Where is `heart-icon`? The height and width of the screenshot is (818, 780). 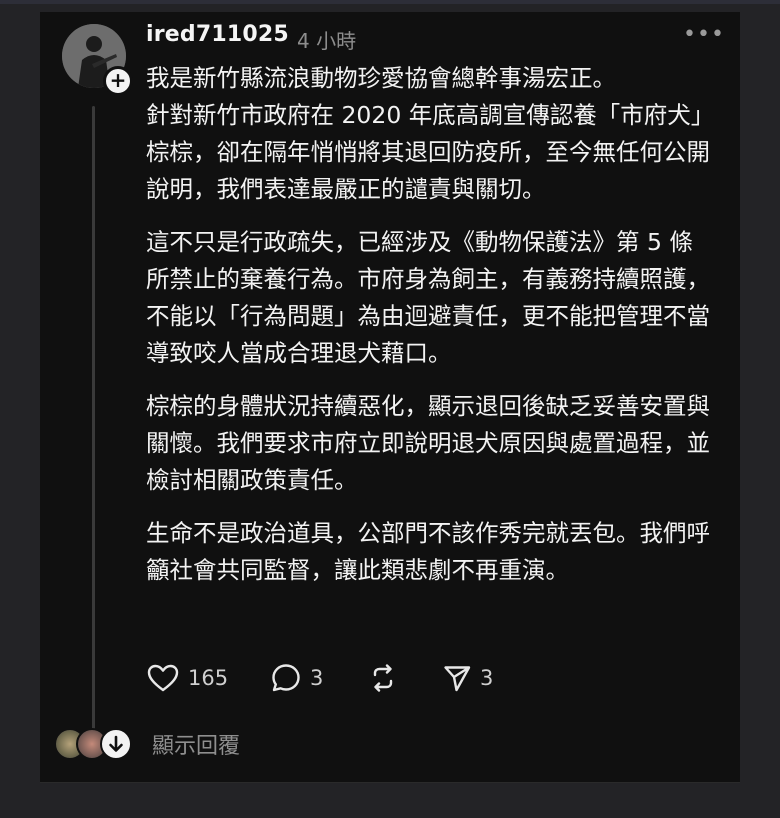 heart-icon is located at coordinates (163, 678).